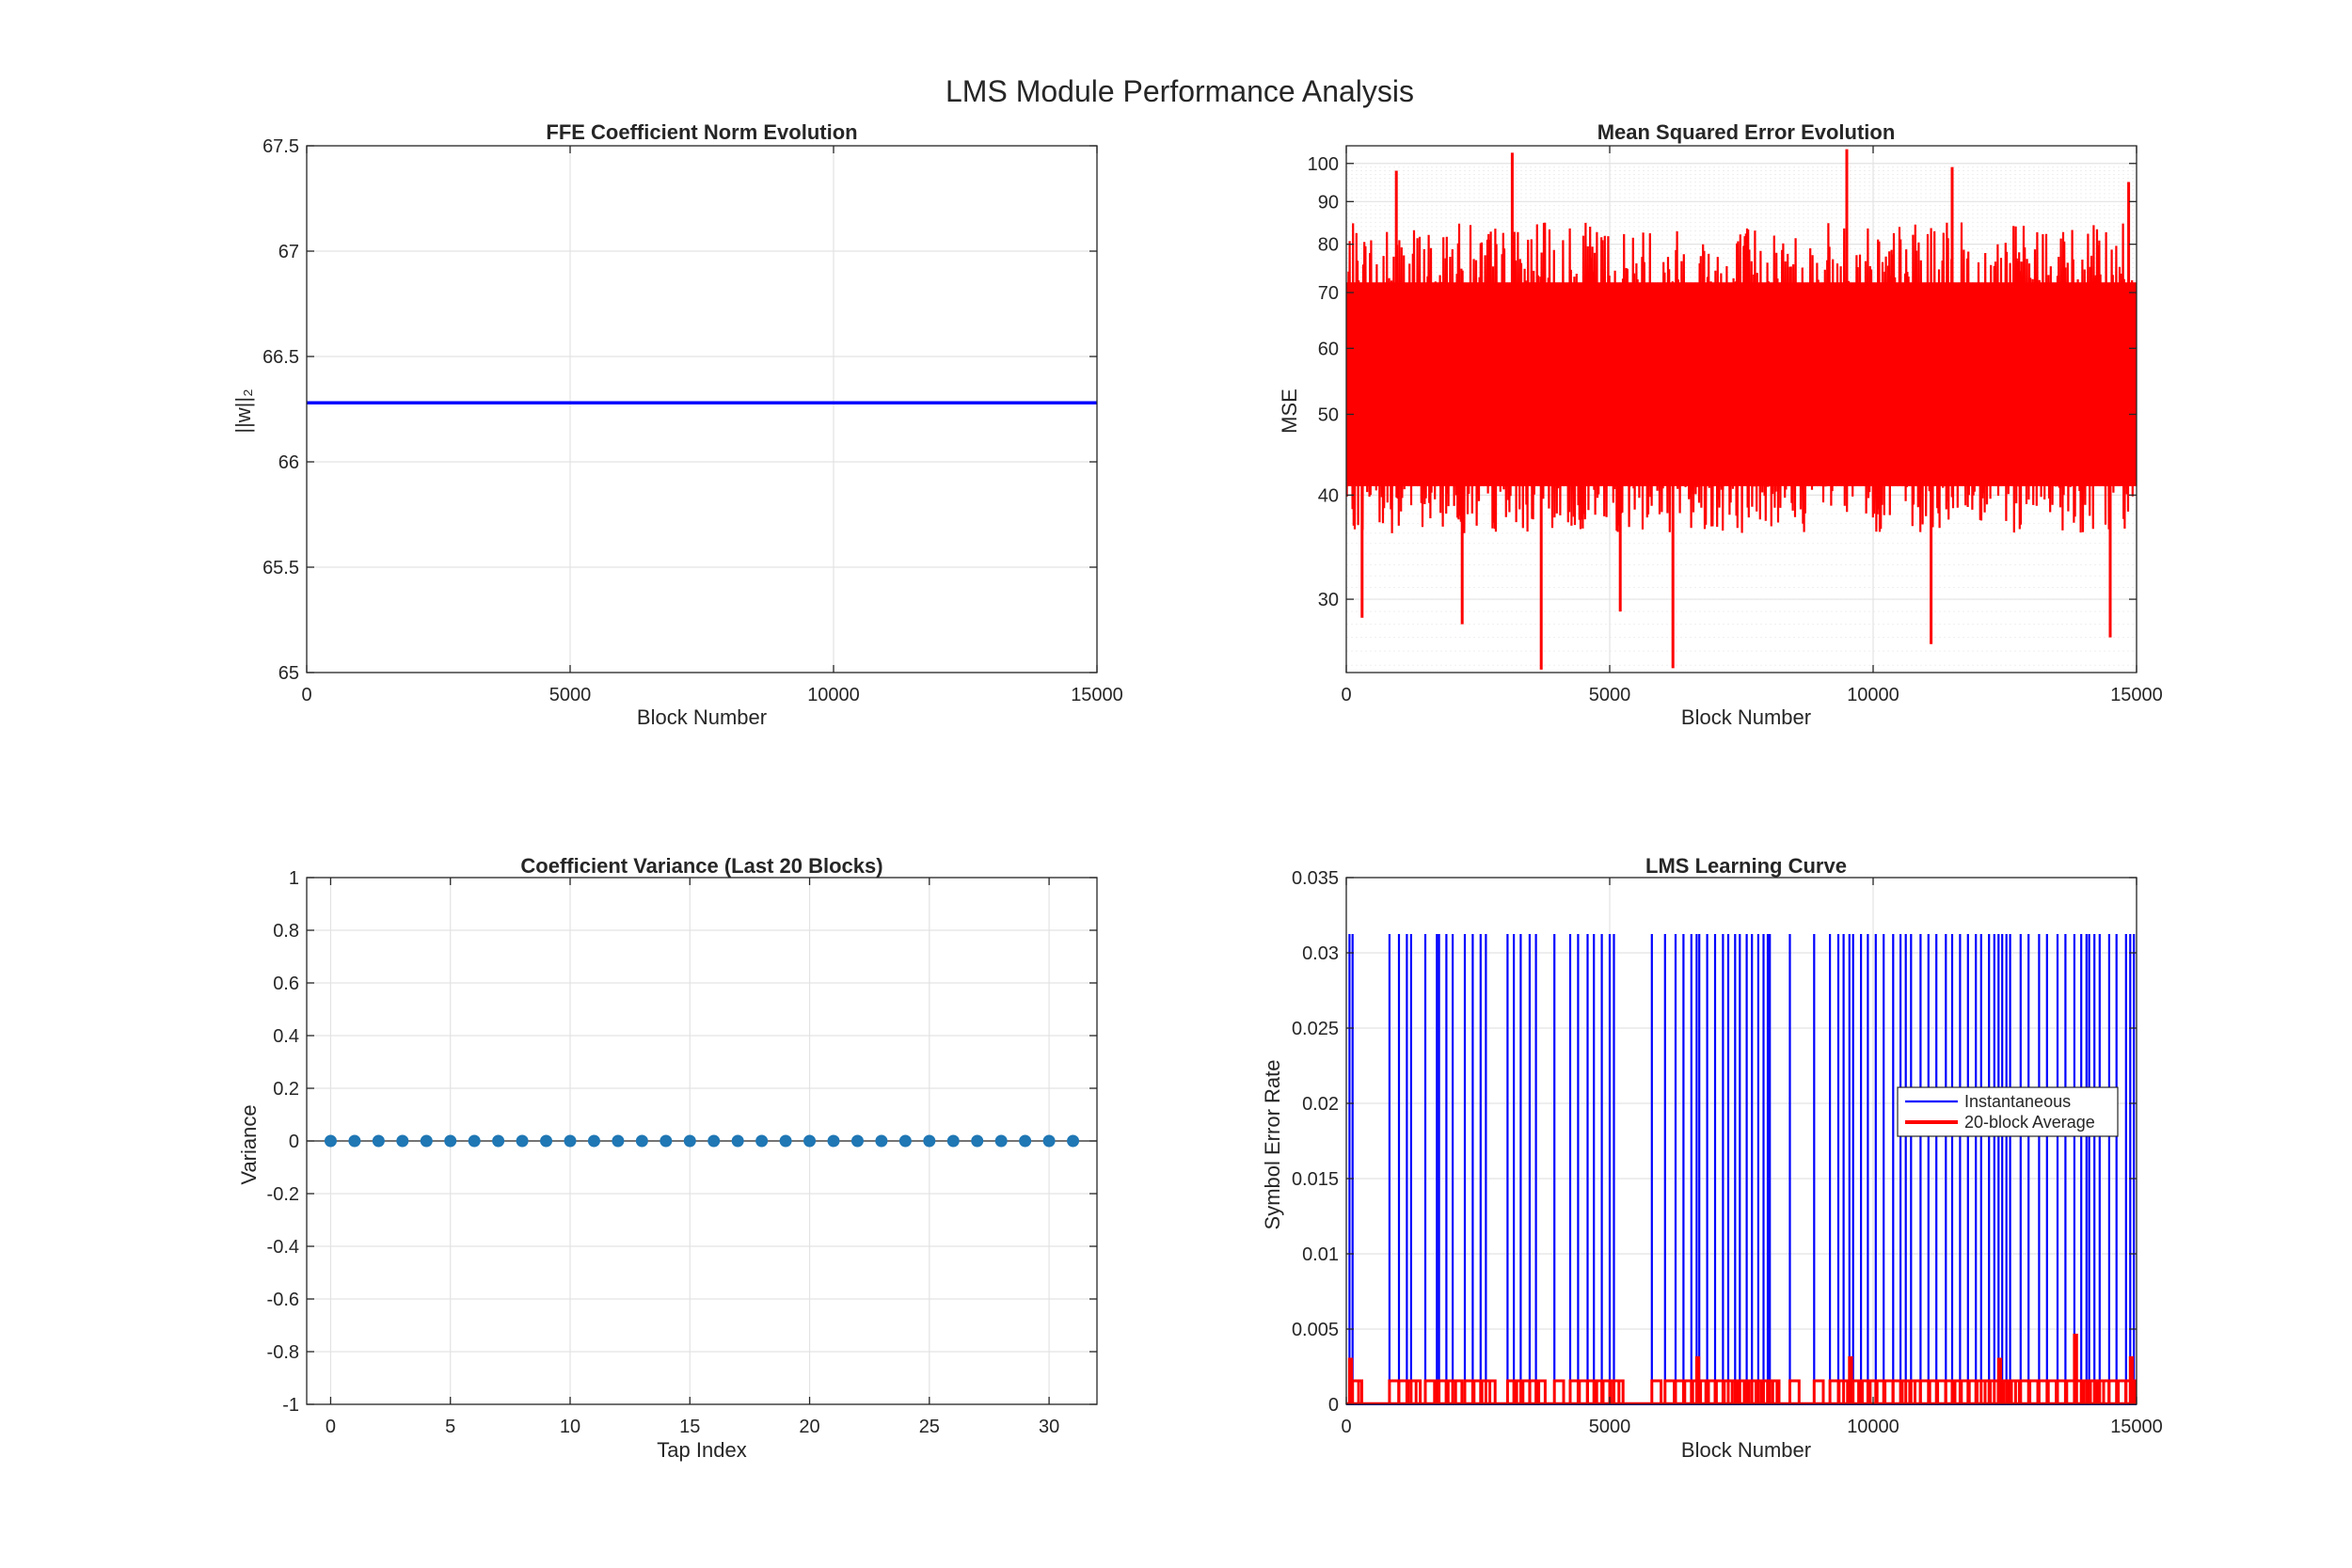 The image size is (2352, 1568). I want to click on y-tick-label: 0.025, so click(1315, 1029).